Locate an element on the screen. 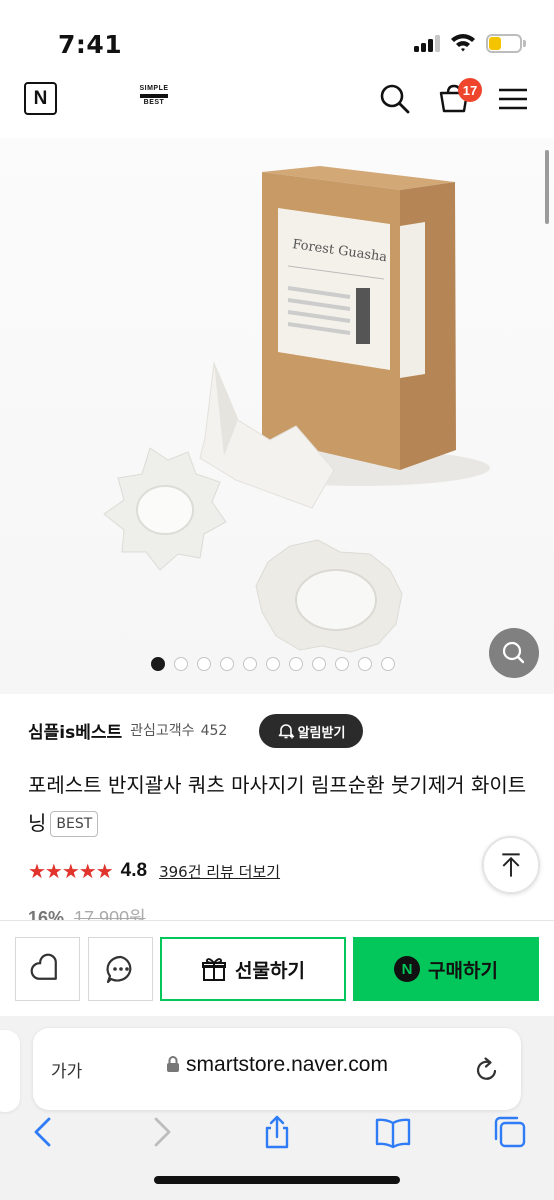 The image size is (554, 1200). address-bar: 가가 smartstore.naver.com is located at coordinates (277, 1069).